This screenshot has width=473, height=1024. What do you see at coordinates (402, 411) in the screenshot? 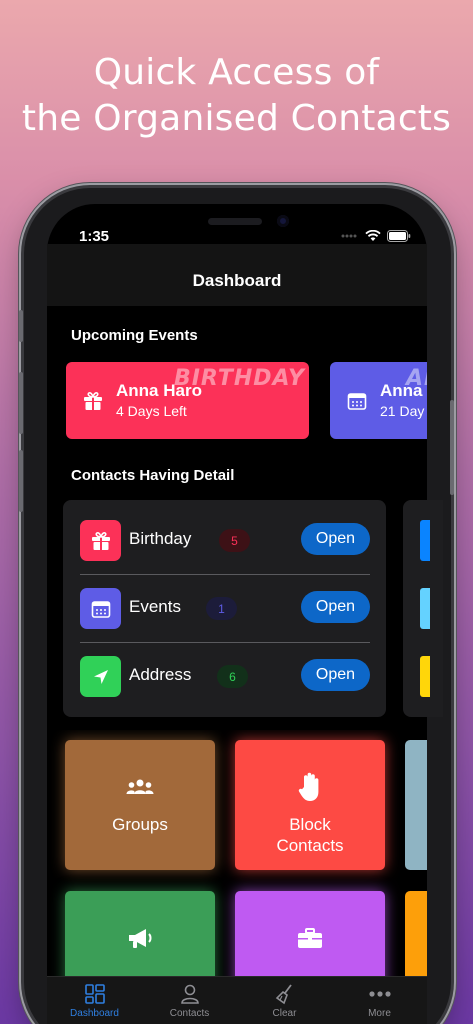
I see `event-days-left: 21 Day` at bounding box center [402, 411].